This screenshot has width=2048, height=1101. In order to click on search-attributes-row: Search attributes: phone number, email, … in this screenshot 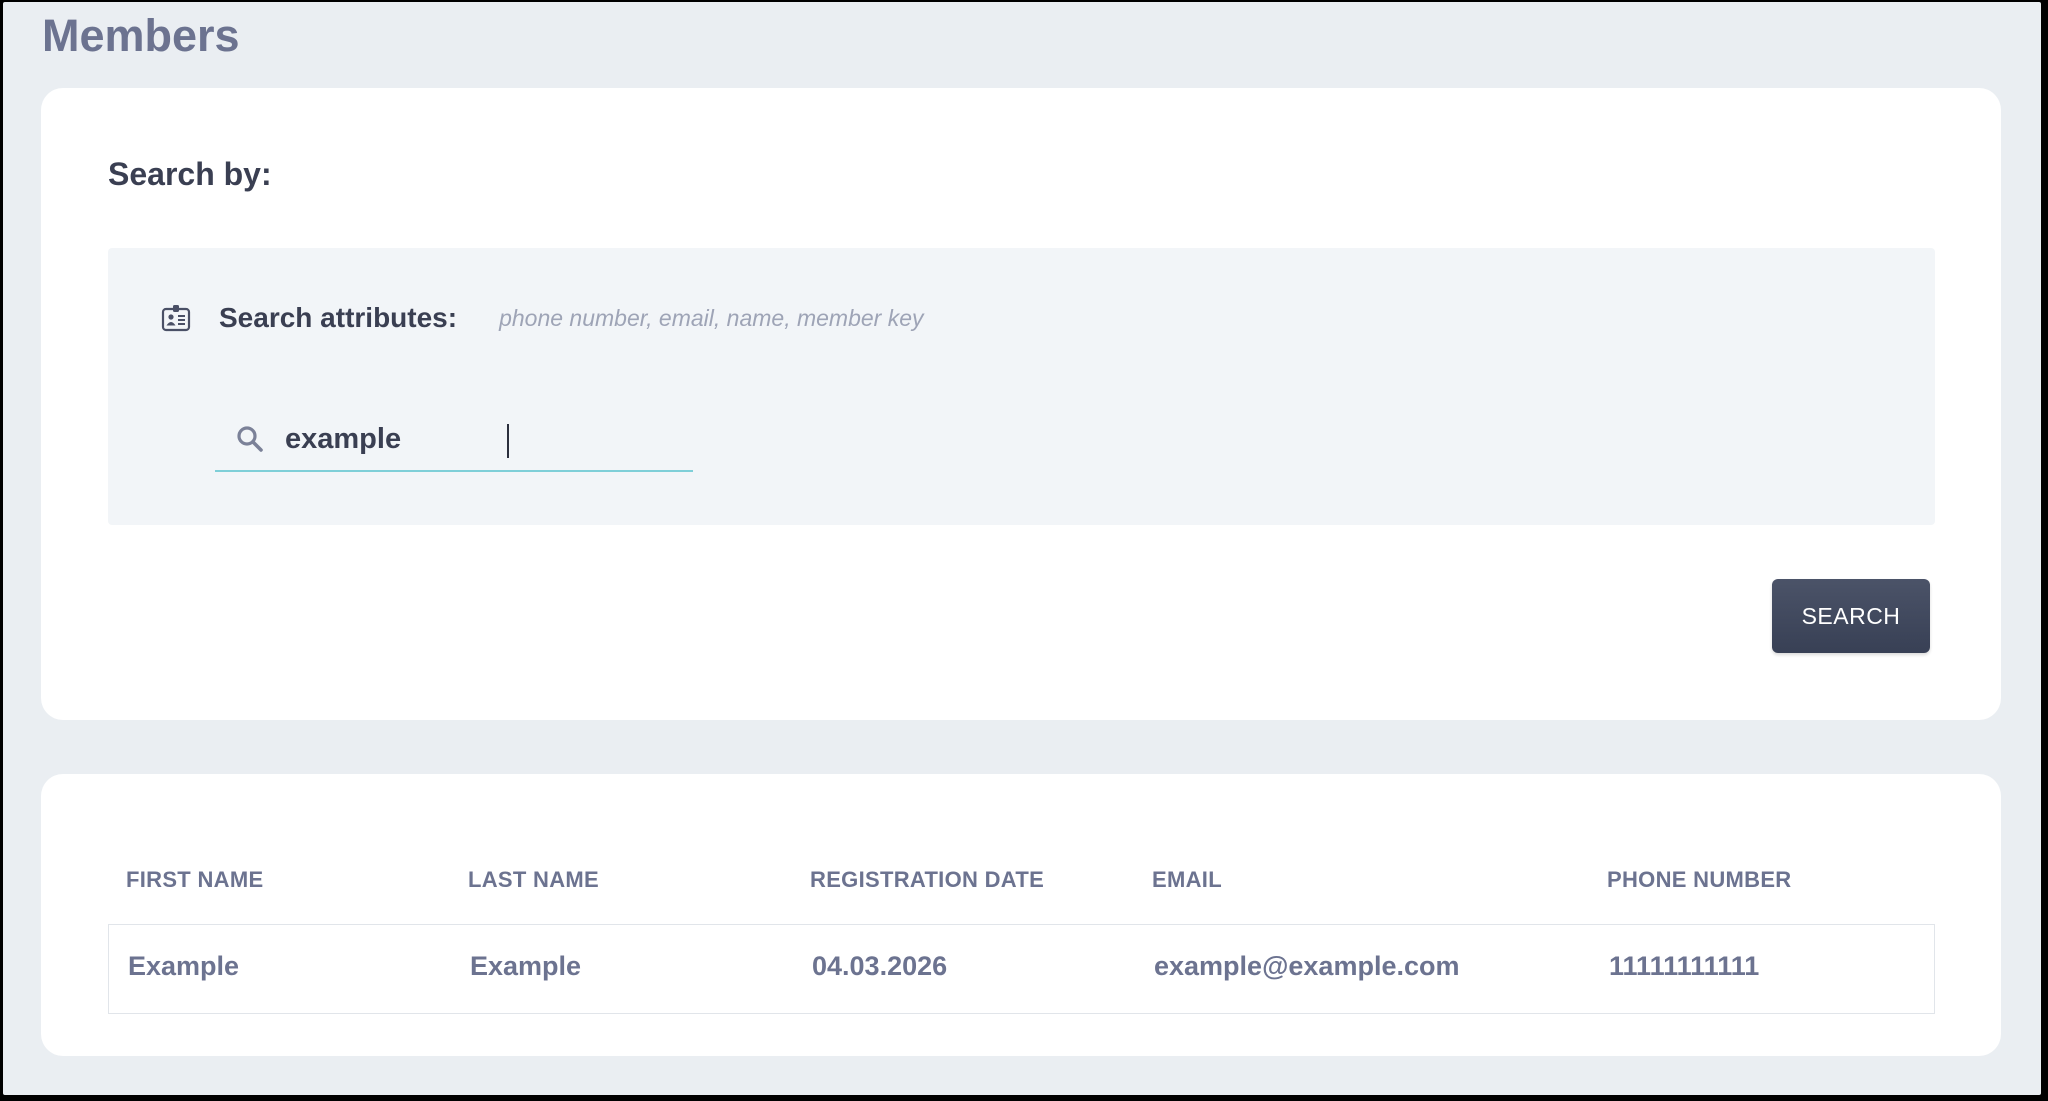, I will do `click(542, 318)`.